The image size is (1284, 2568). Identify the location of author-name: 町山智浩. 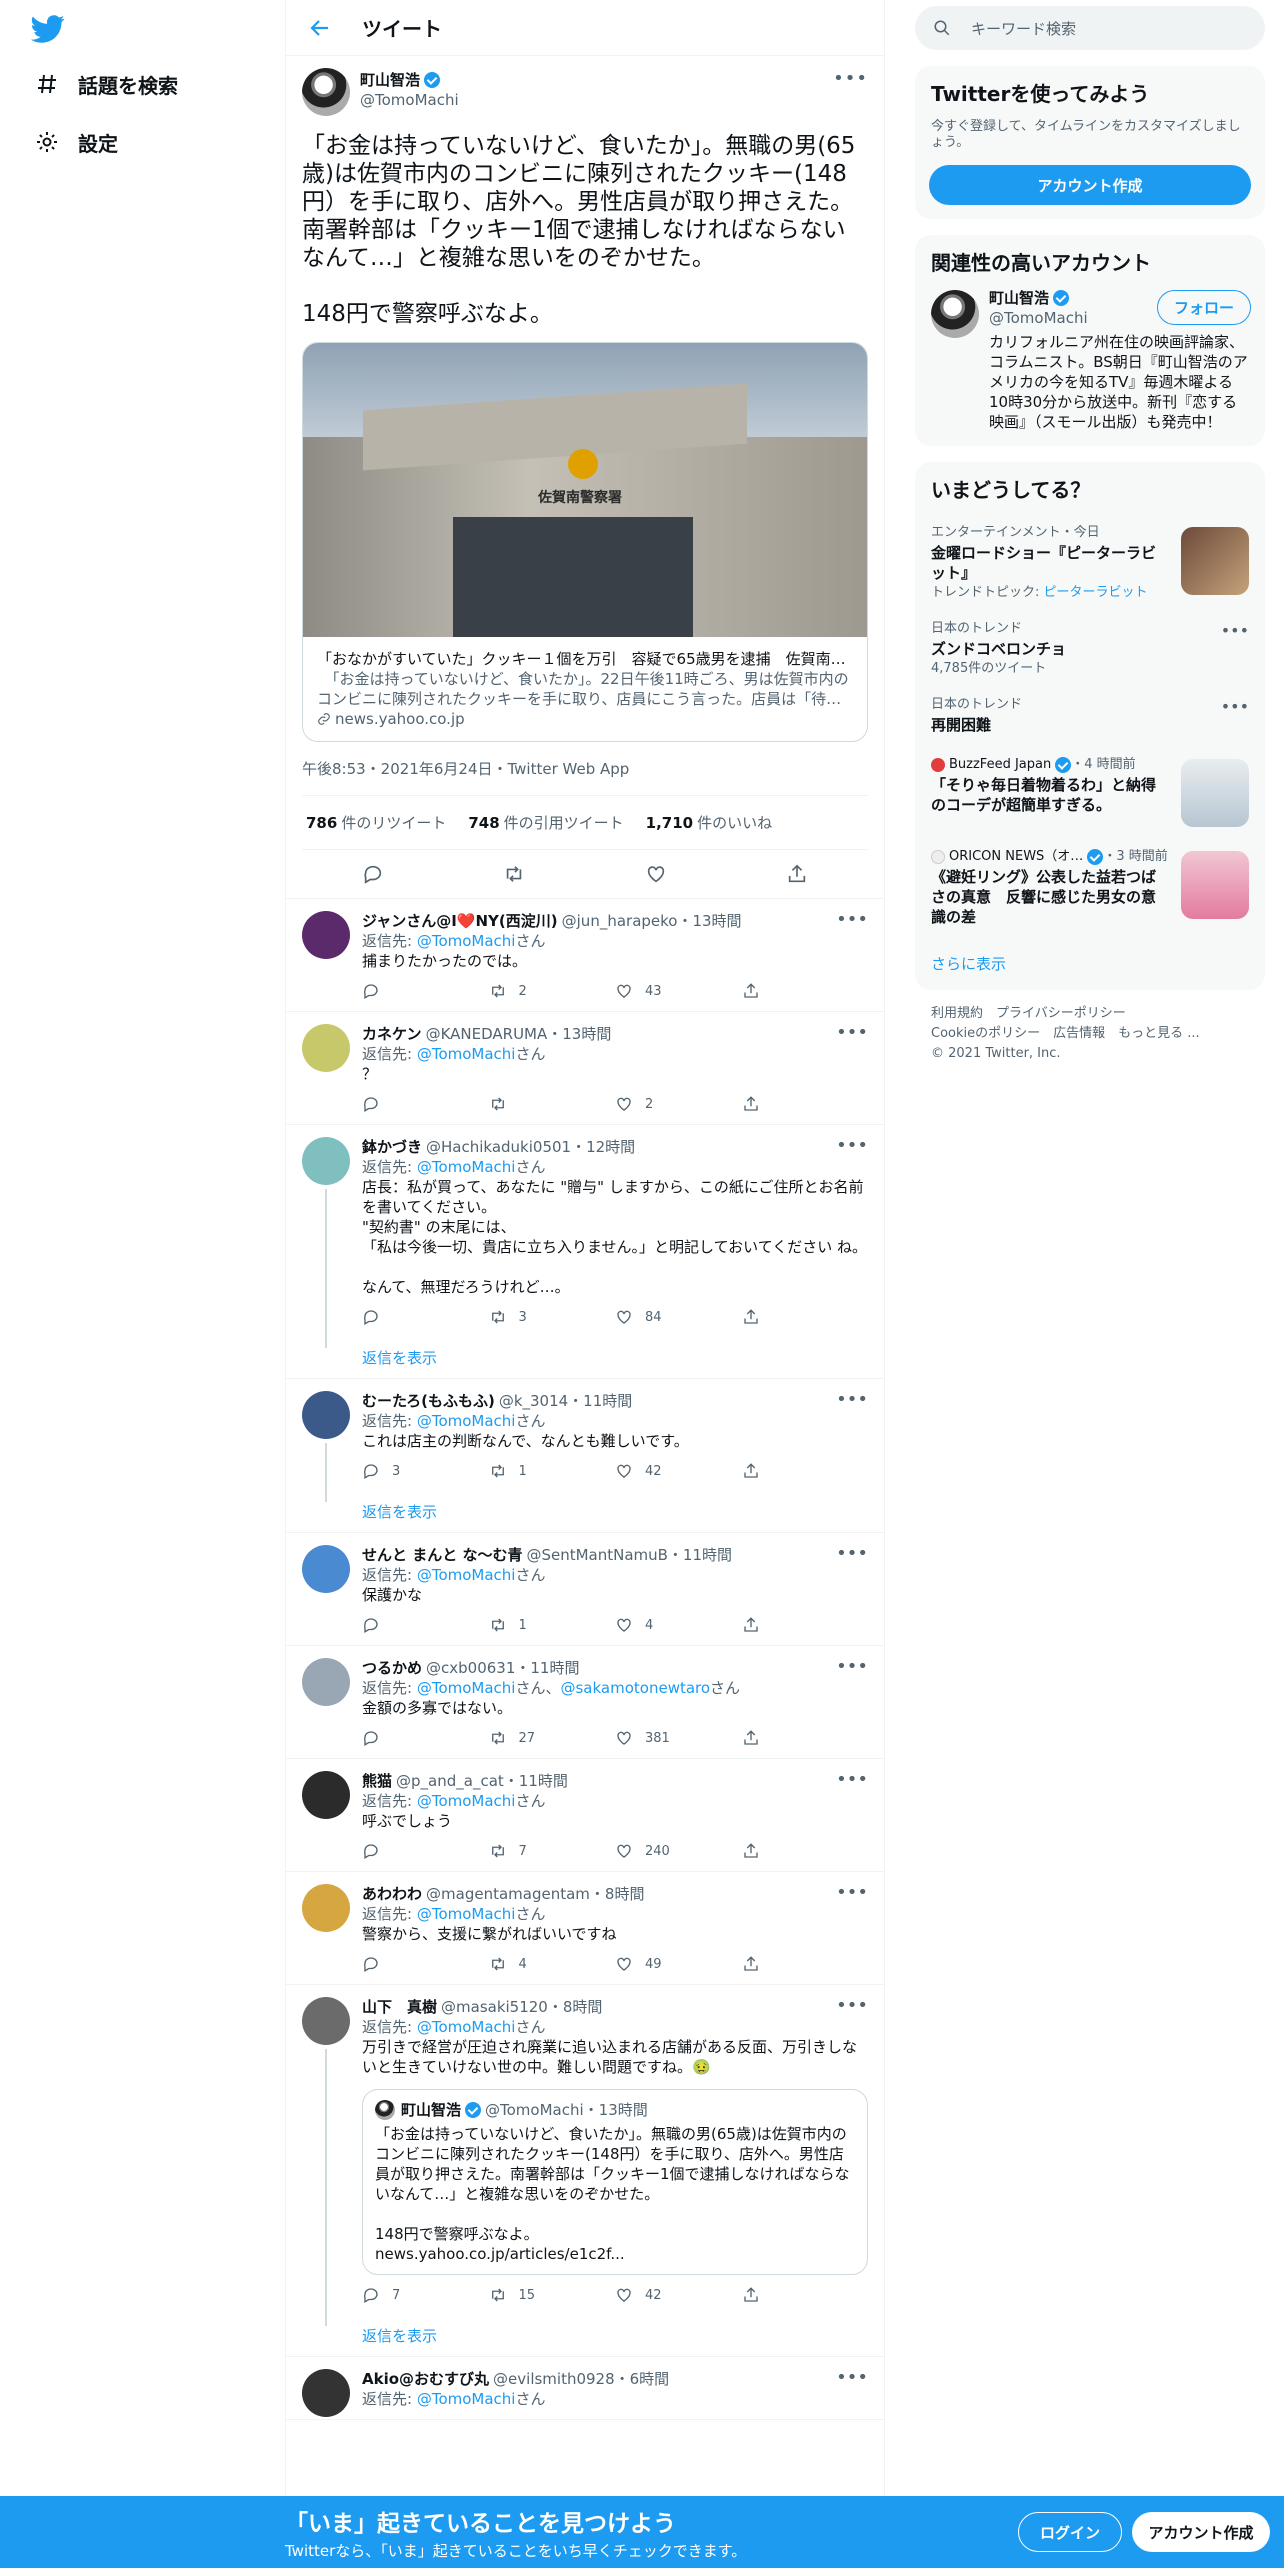
(390, 80).